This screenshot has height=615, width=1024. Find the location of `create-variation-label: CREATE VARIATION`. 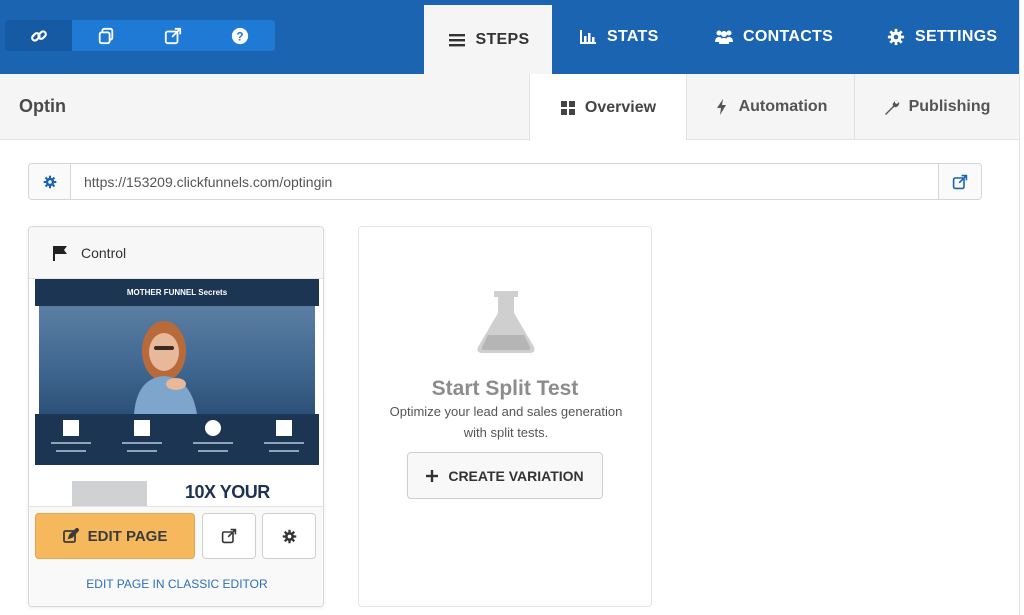

create-variation-label: CREATE VARIATION is located at coordinates (516, 475).